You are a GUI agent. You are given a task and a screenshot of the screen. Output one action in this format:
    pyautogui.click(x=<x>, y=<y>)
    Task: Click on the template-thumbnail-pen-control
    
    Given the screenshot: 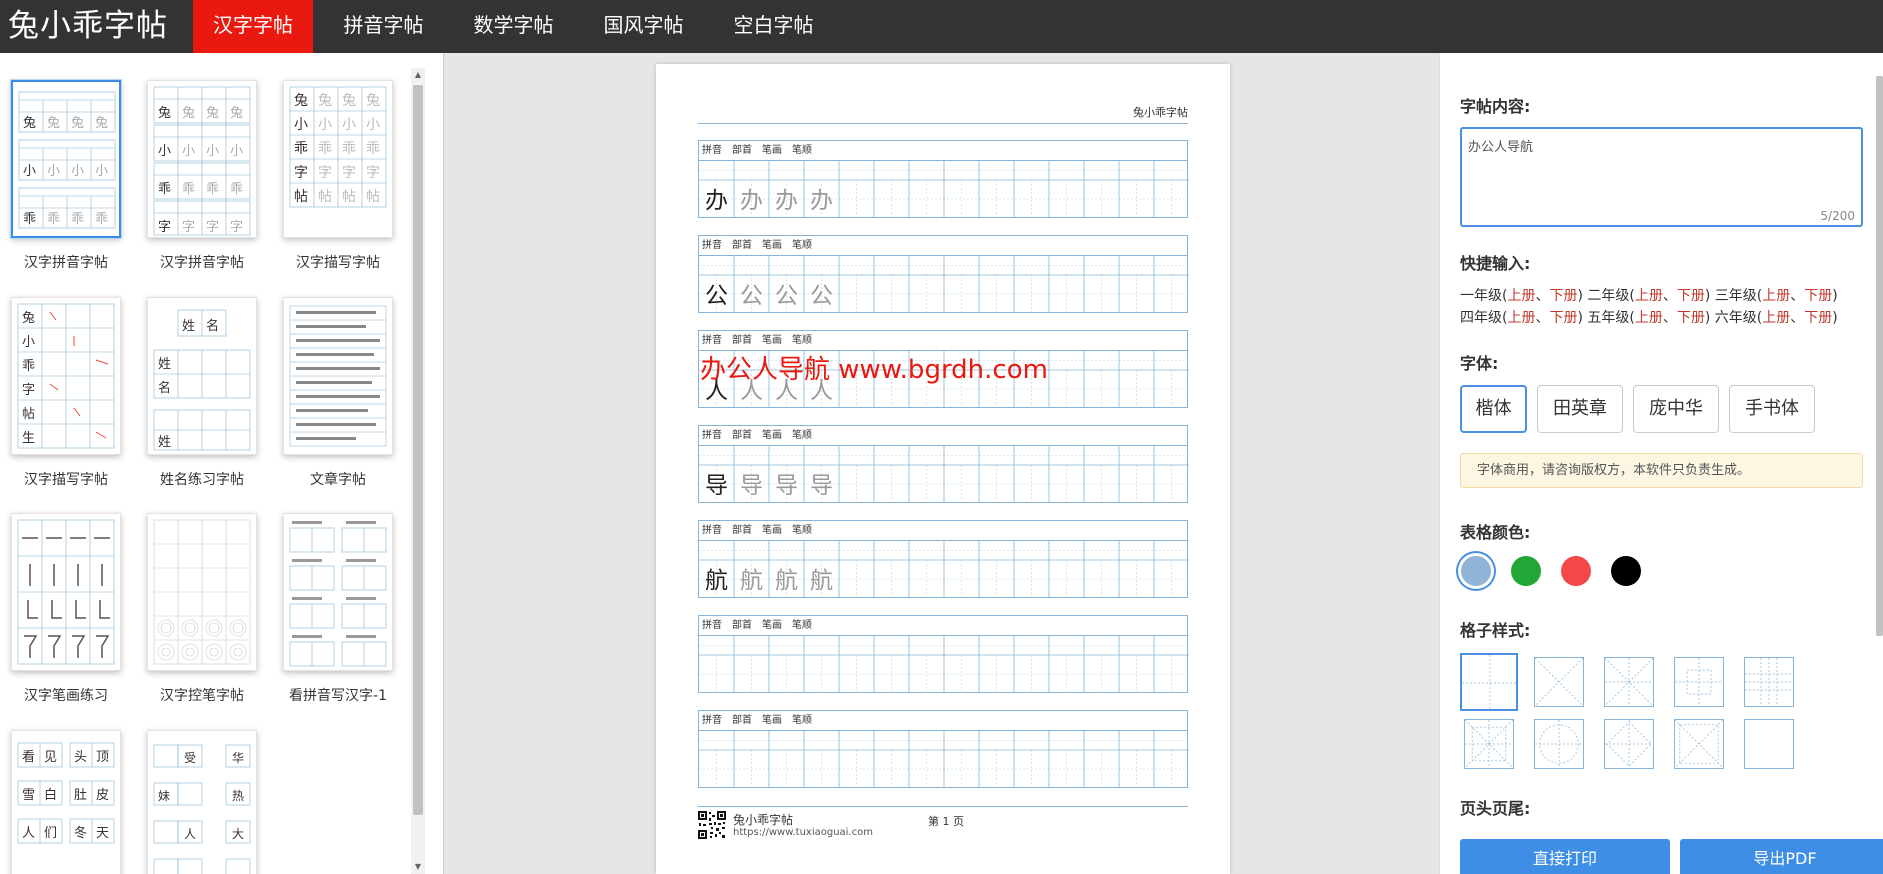 What is the action you would take?
    pyautogui.click(x=202, y=592)
    